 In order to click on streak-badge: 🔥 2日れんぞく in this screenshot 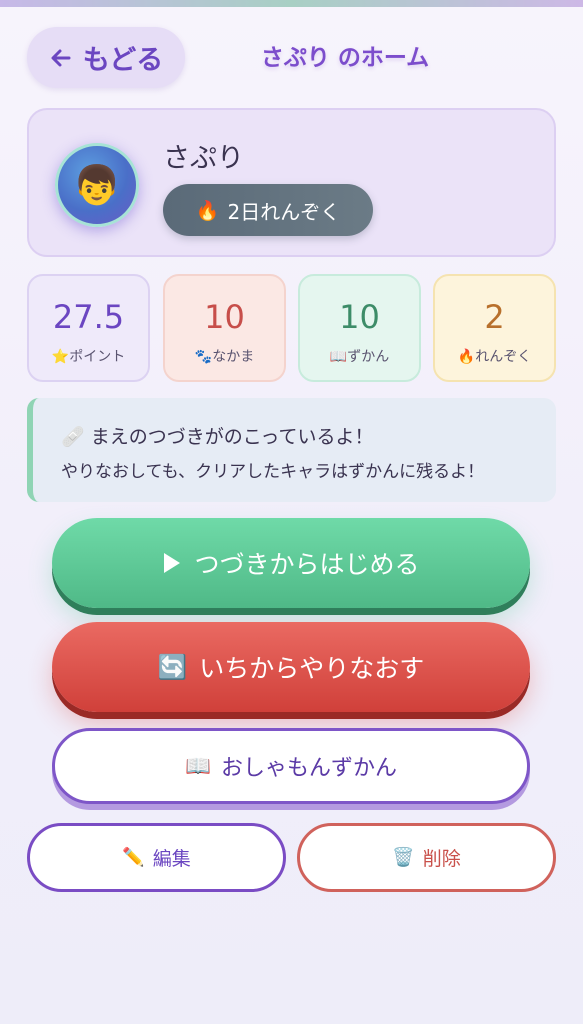, I will do `click(268, 210)`.